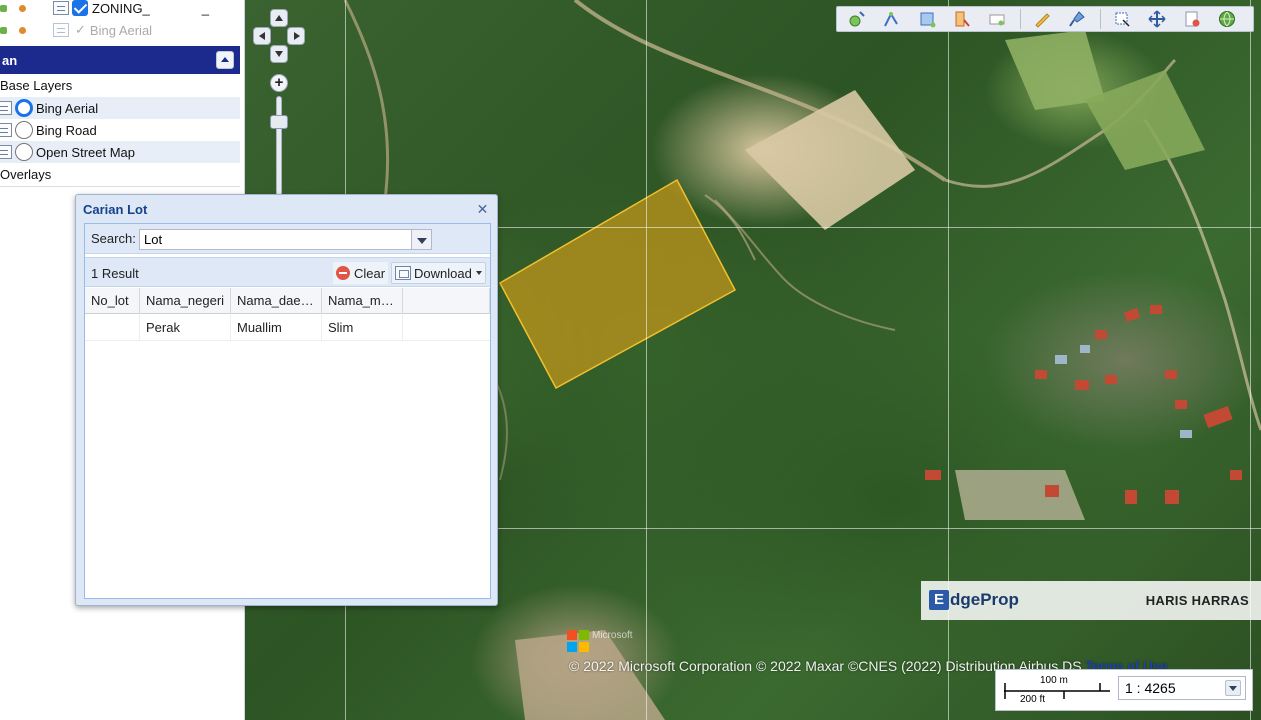 This screenshot has height=720, width=1261. What do you see at coordinates (422, 239) in the screenshot?
I see `search-dropdown-button` at bounding box center [422, 239].